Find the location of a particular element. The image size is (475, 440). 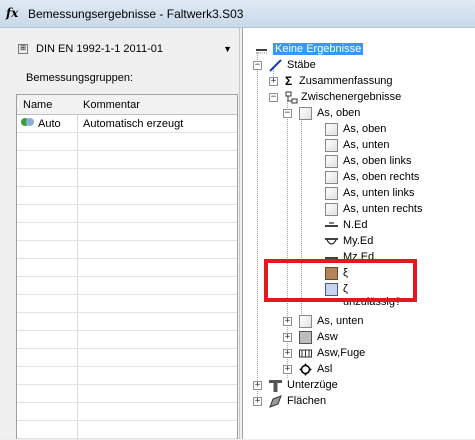

shear-reinforcement-icon is located at coordinates (305, 337).